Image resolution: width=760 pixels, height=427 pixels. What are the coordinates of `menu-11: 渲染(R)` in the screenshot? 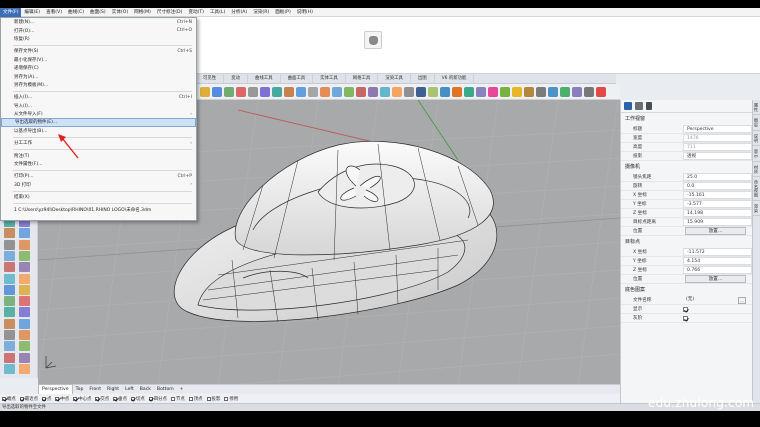 It's located at (261, 12).